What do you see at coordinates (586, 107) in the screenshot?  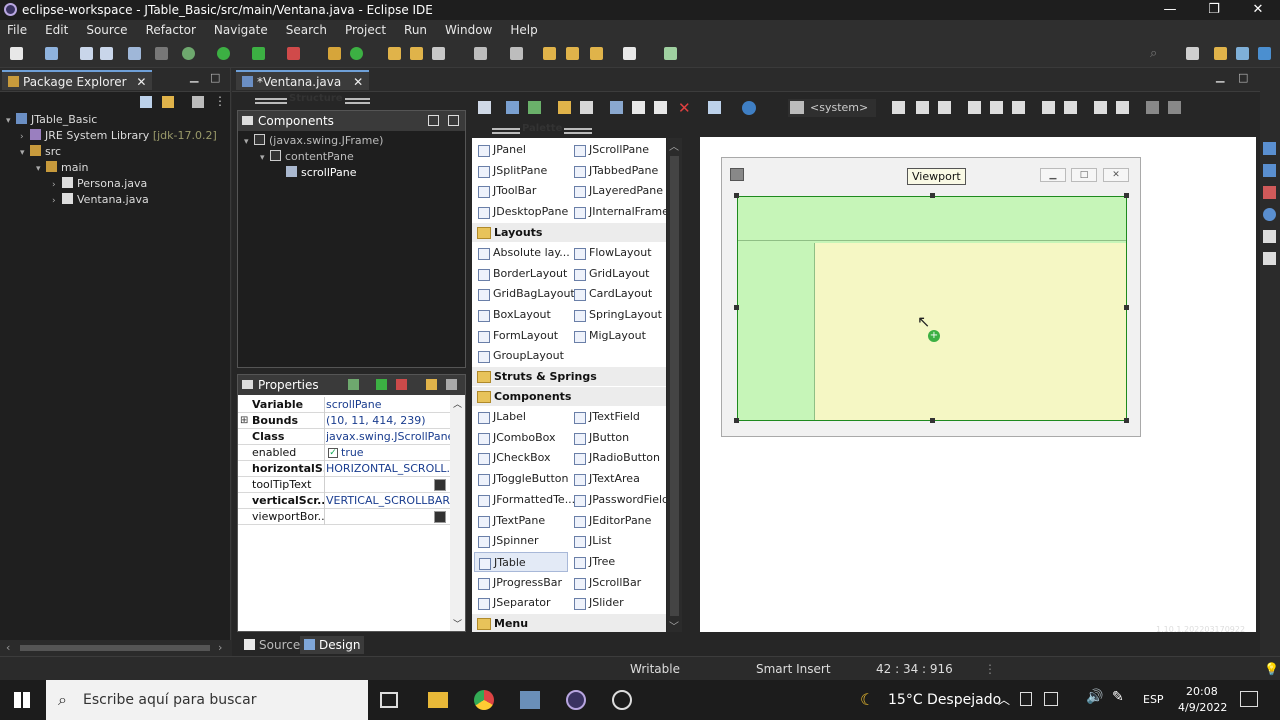 I see `redo-icon` at bounding box center [586, 107].